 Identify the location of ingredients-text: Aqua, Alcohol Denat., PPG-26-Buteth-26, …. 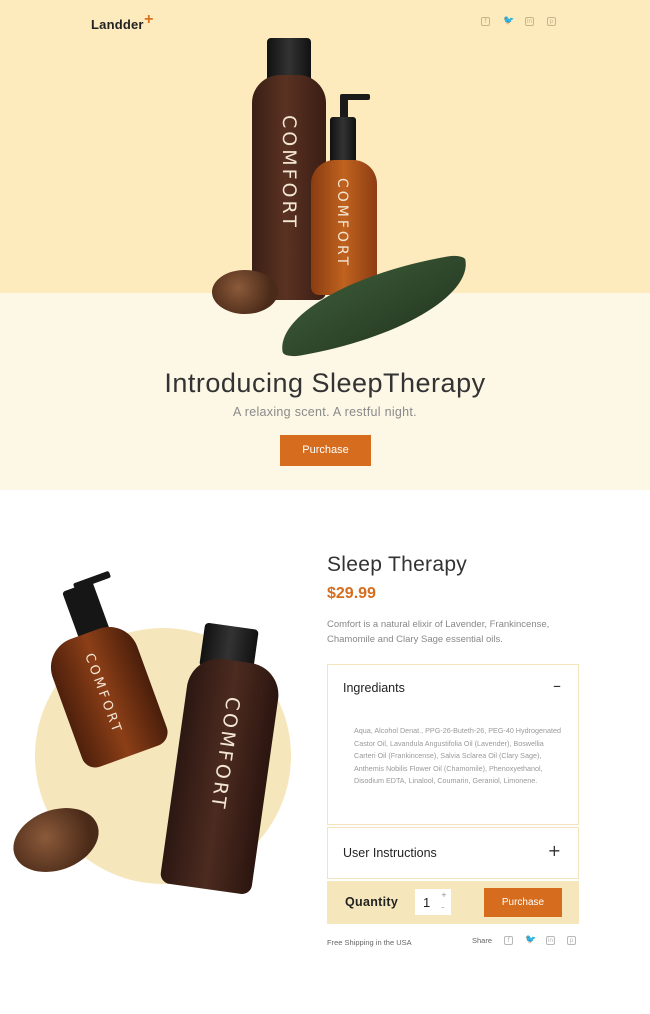
(457, 756).